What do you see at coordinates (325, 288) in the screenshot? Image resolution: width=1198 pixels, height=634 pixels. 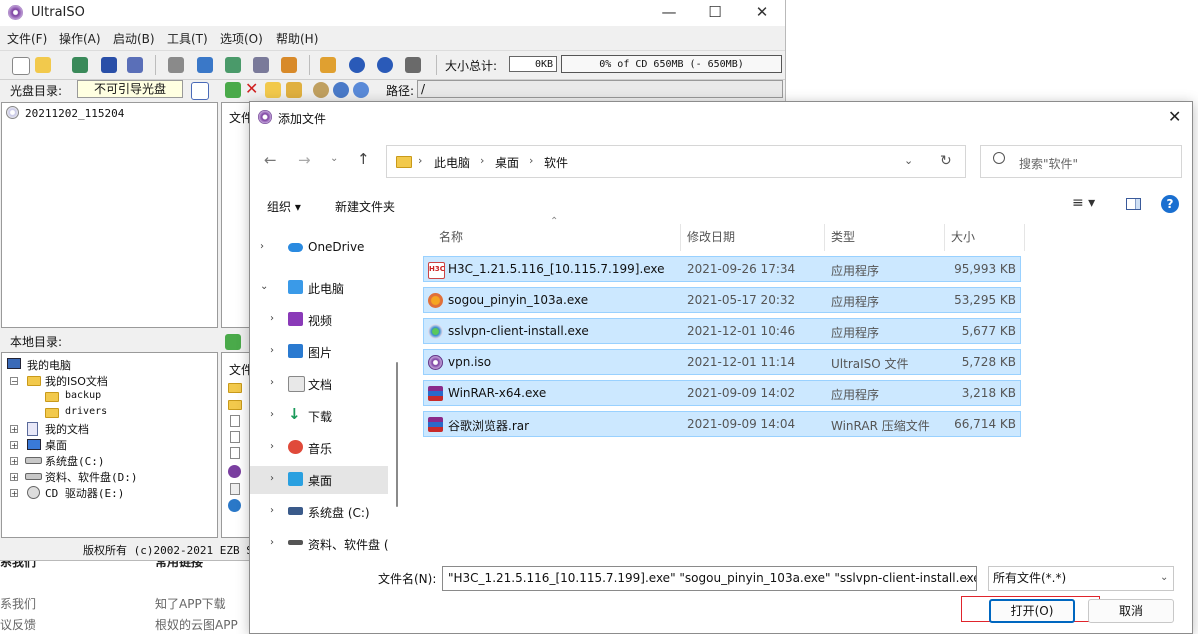 I see `nav-this-pc: ⌄ 此电脑` at bounding box center [325, 288].